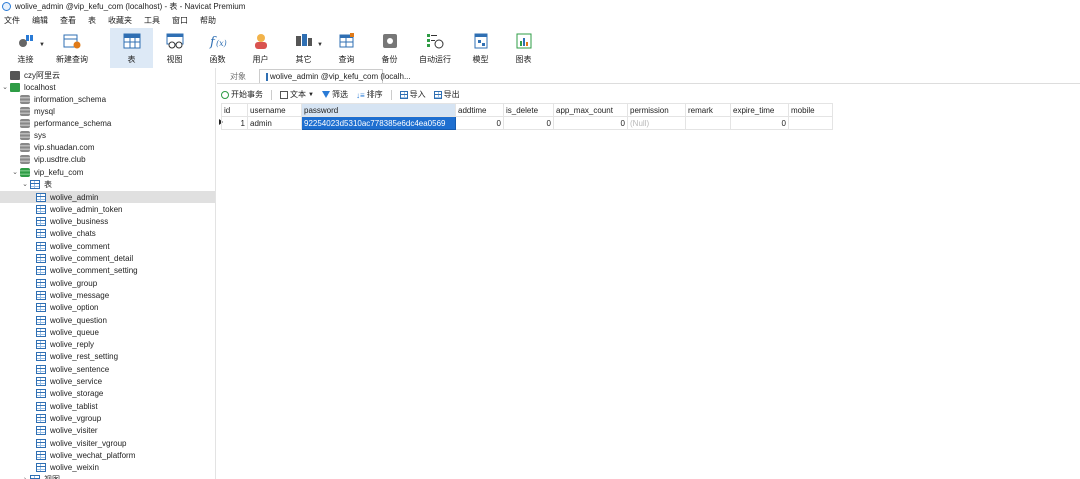  I want to click on menu-view: 查看, so click(68, 20).